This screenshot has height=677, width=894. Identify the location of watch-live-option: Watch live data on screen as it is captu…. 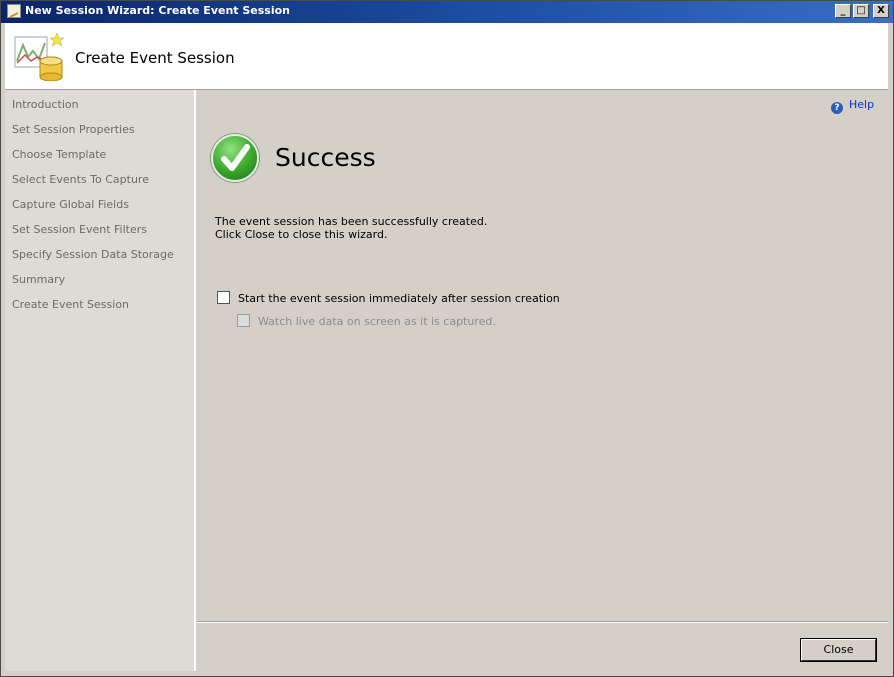
(366, 321).